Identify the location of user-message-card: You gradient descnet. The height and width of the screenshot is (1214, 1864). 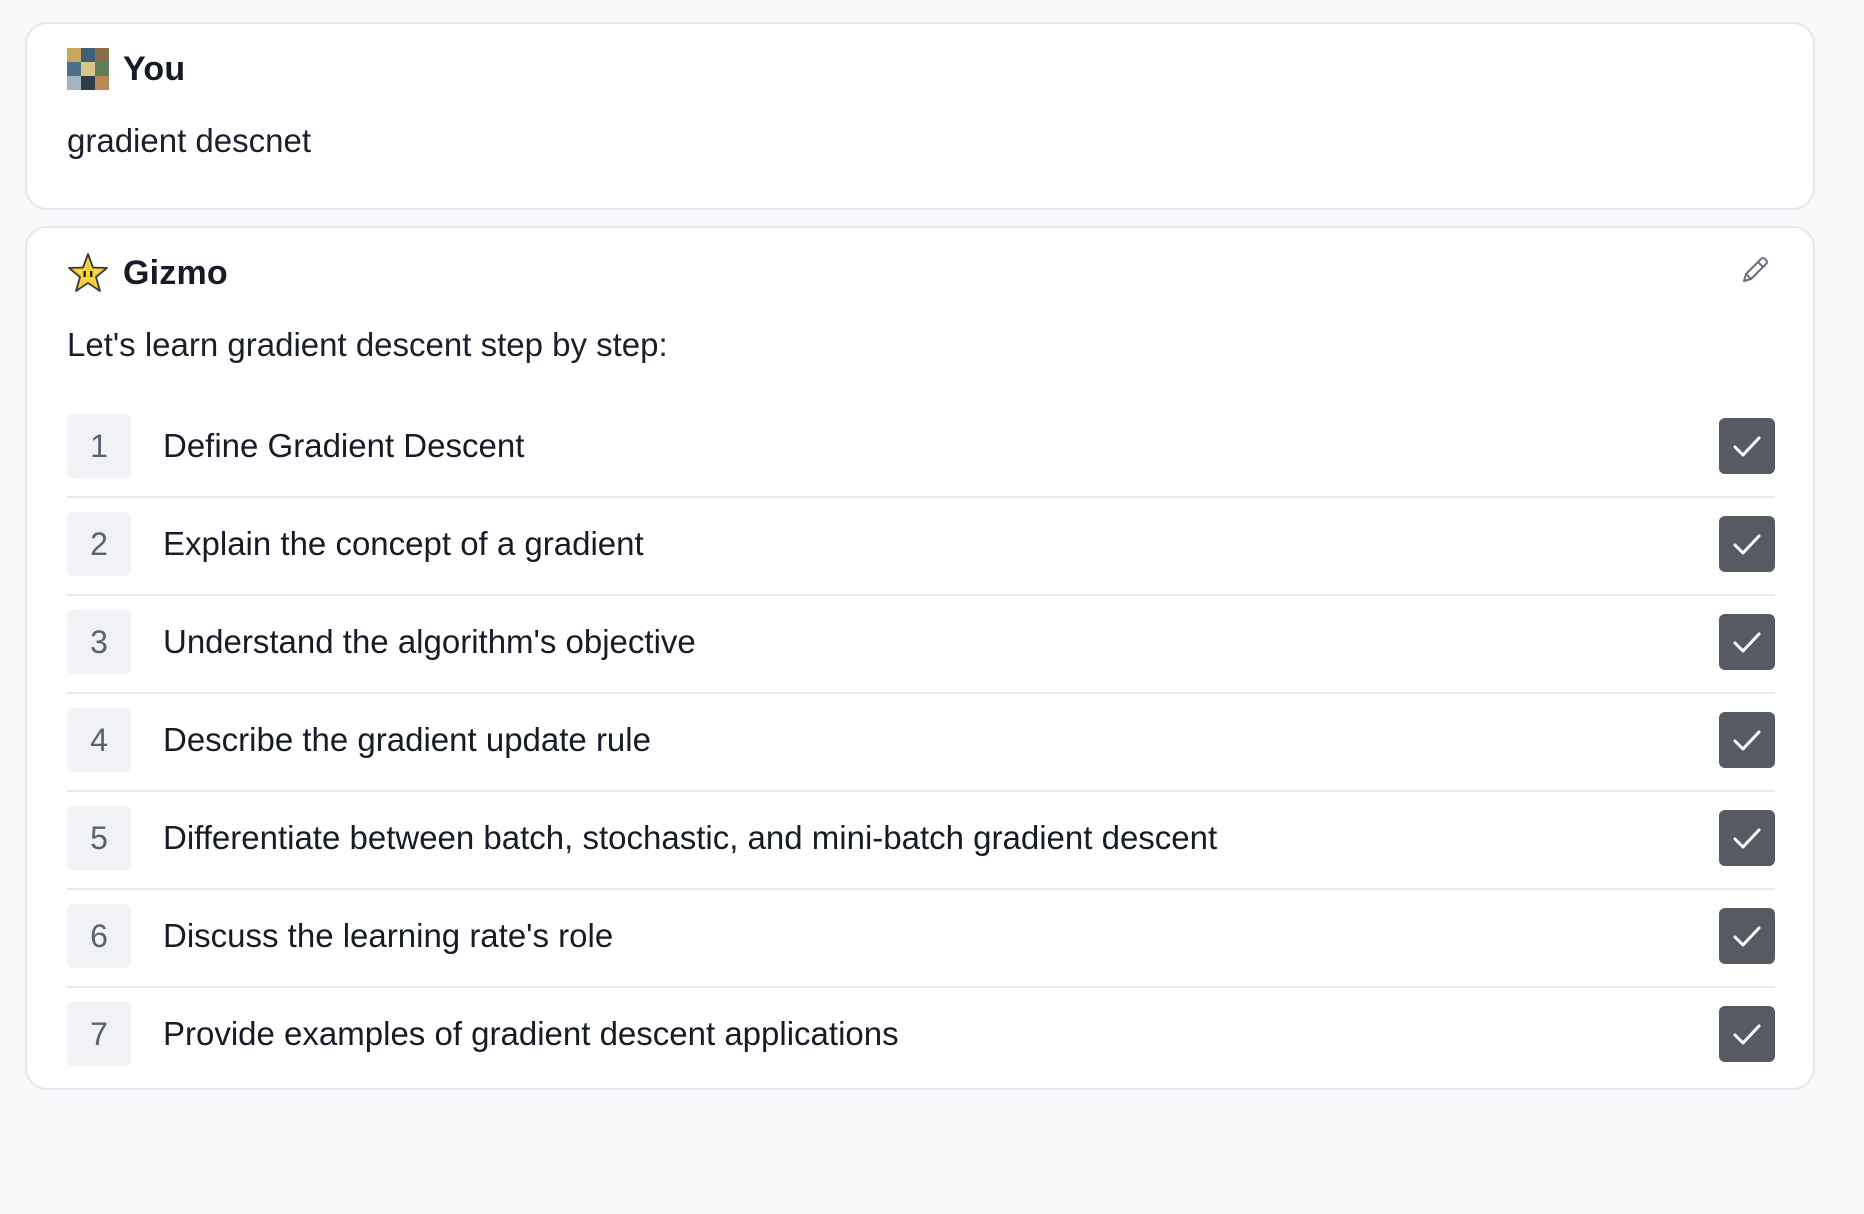
(920, 116).